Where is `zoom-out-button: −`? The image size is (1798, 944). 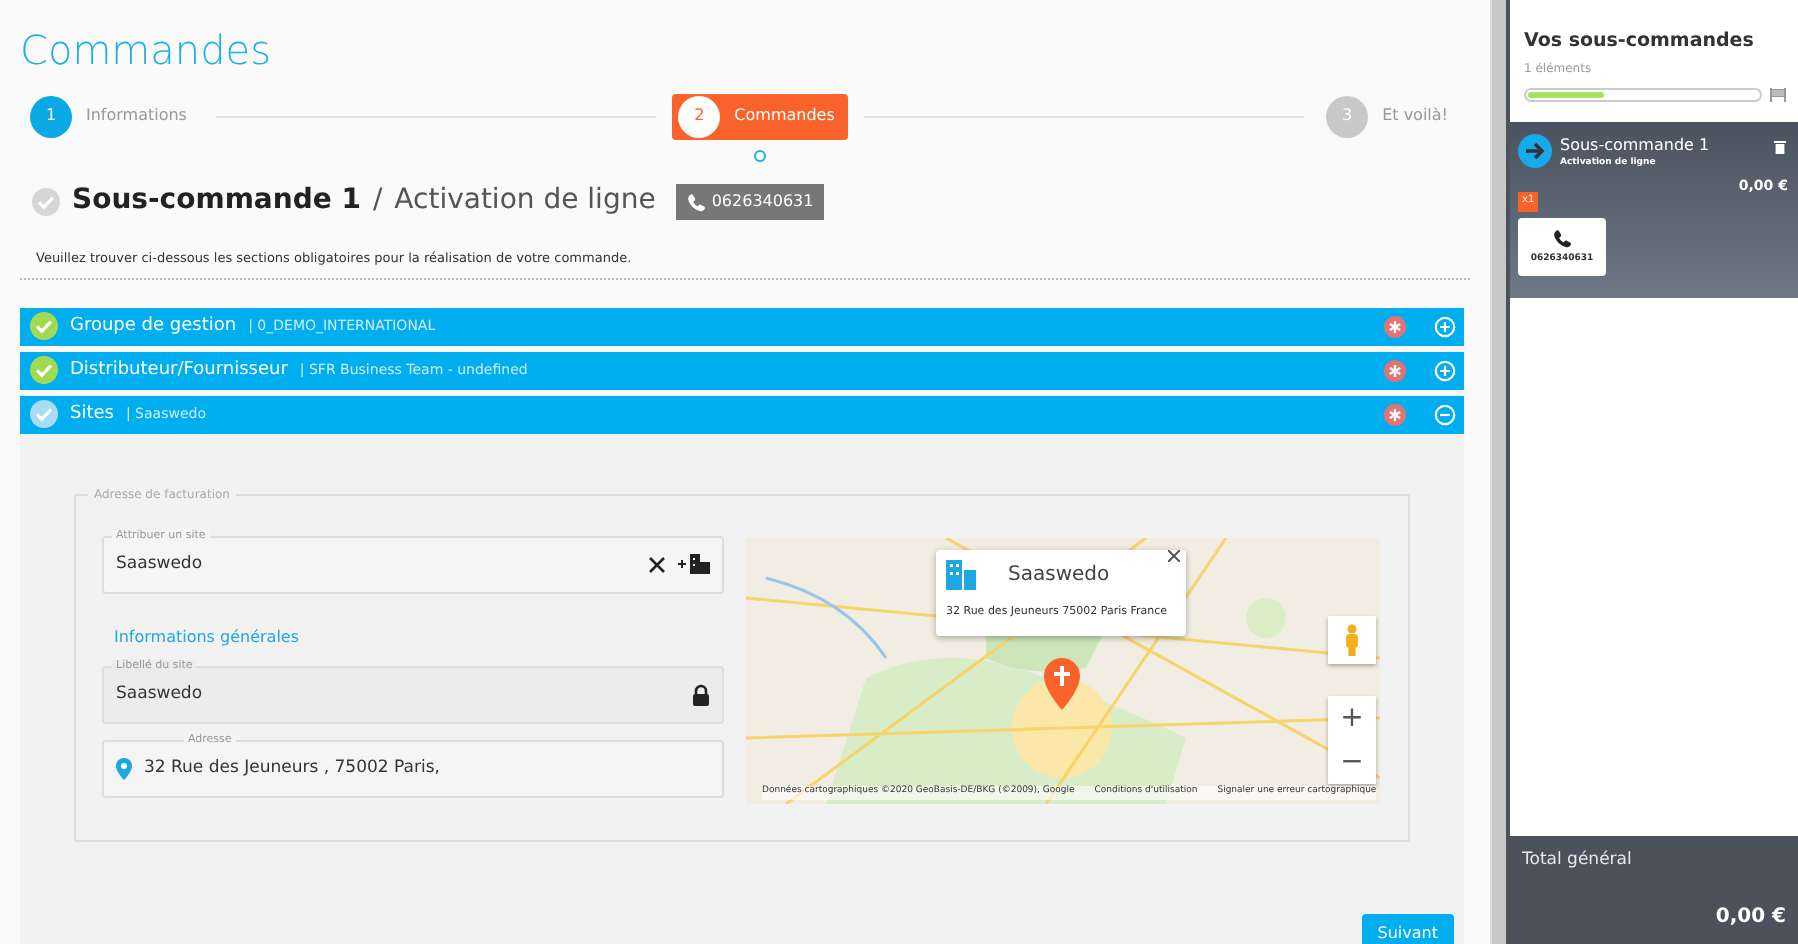
zoom-out-button: − is located at coordinates (1352, 761).